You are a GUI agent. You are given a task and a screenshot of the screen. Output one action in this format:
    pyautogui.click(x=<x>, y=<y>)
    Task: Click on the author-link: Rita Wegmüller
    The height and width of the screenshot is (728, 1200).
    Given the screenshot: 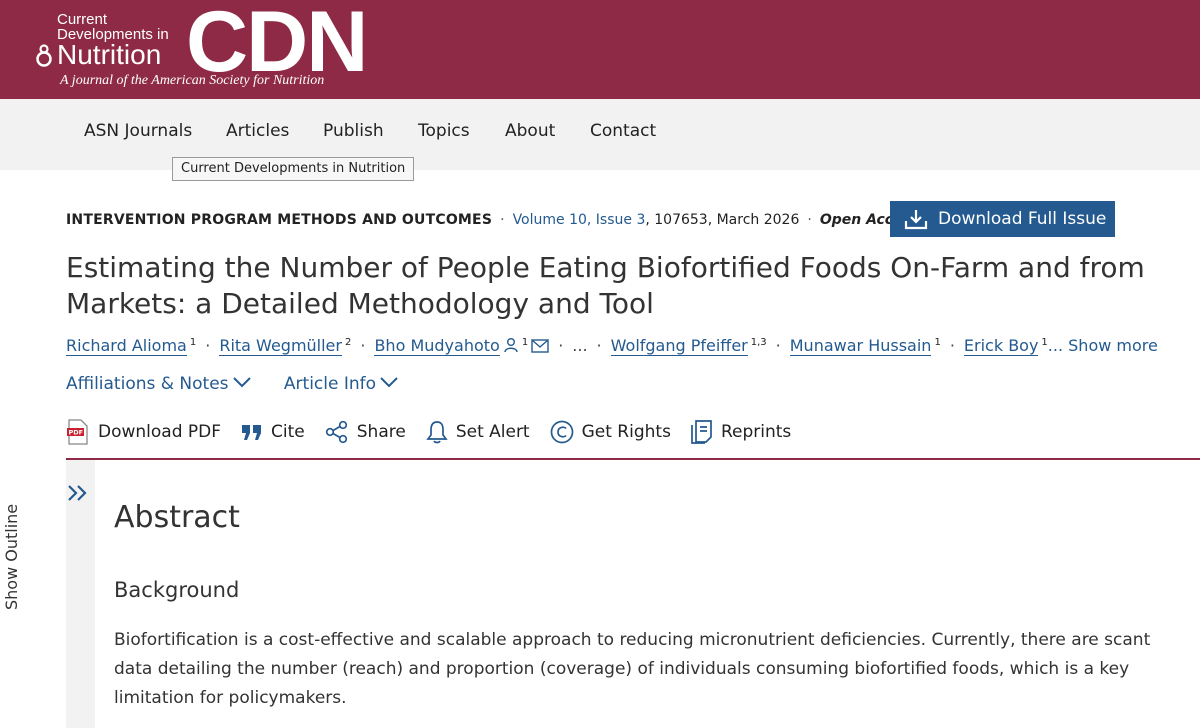 What is the action you would take?
    pyautogui.click(x=280, y=346)
    